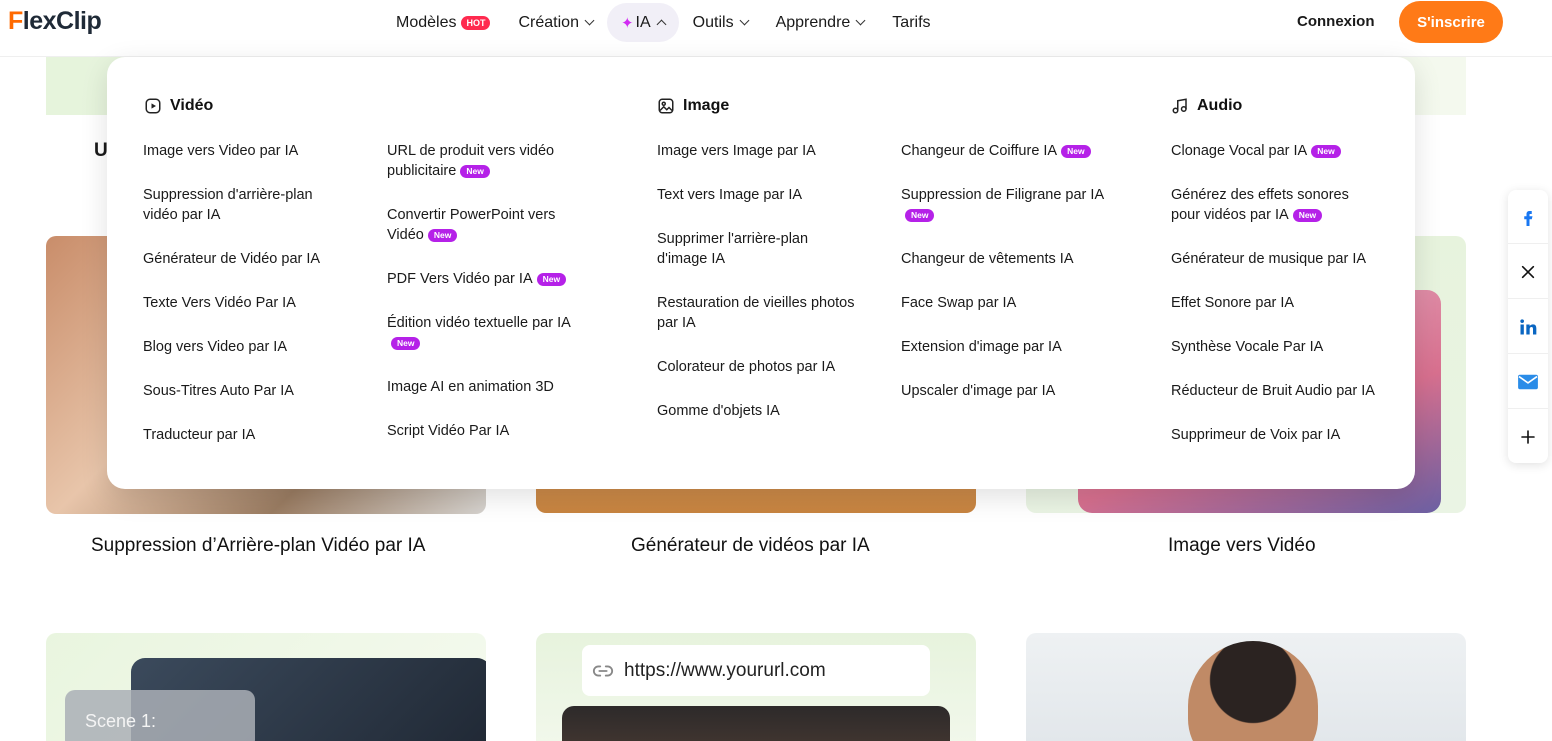 The width and height of the screenshot is (1552, 741). Describe the element at coordinates (487, 333) in the screenshot. I see `menu-link: Édition vidéo textuelle par IANew` at that location.